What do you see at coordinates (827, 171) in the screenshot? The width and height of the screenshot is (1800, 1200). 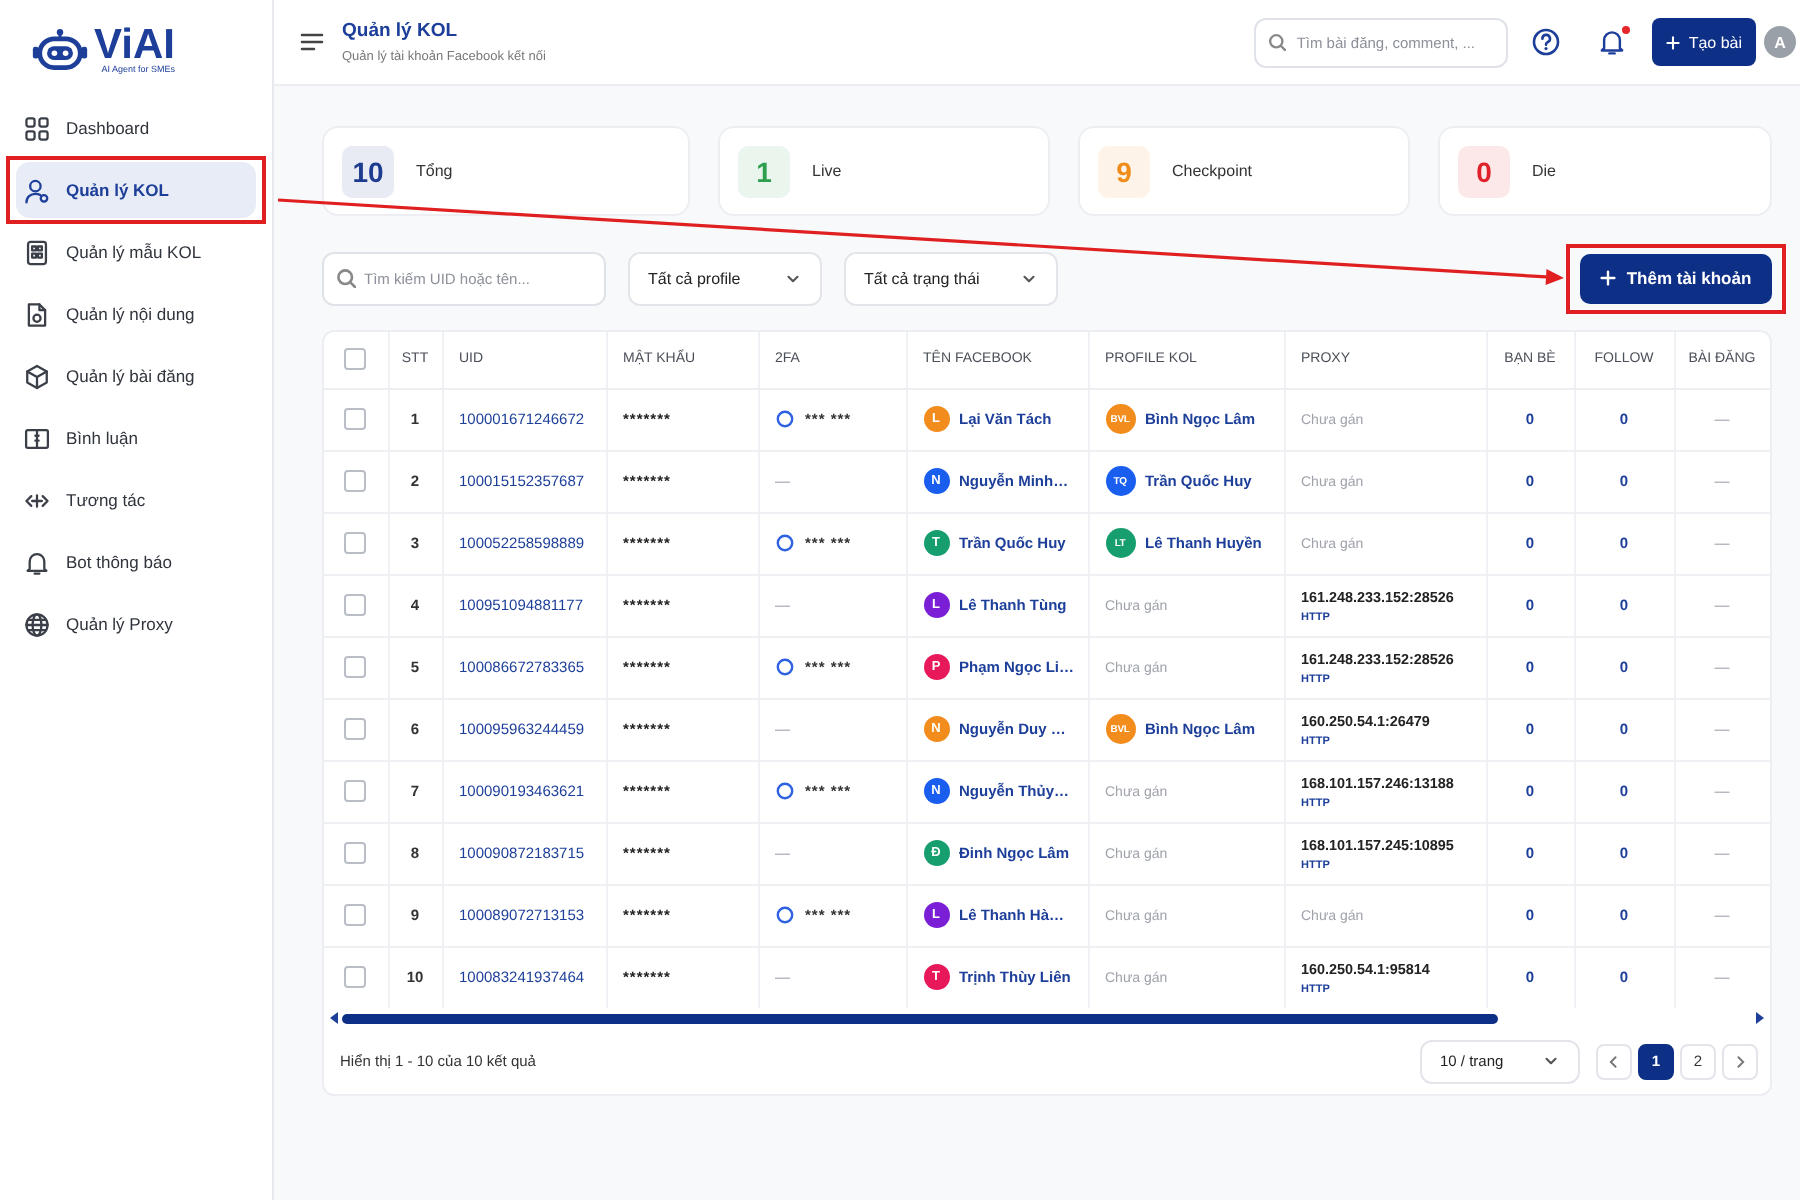 I see `stat-label: Live` at bounding box center [827, 171].